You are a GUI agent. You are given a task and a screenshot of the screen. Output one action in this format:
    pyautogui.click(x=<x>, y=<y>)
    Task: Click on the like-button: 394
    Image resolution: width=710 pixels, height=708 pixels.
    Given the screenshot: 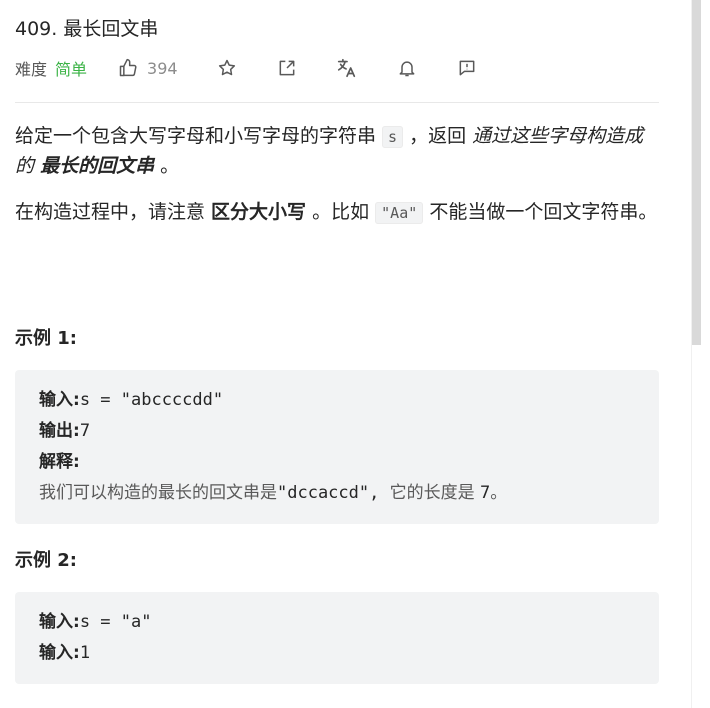 What is the action you would take?
    pyautogui.click(x=147, y=68)
    